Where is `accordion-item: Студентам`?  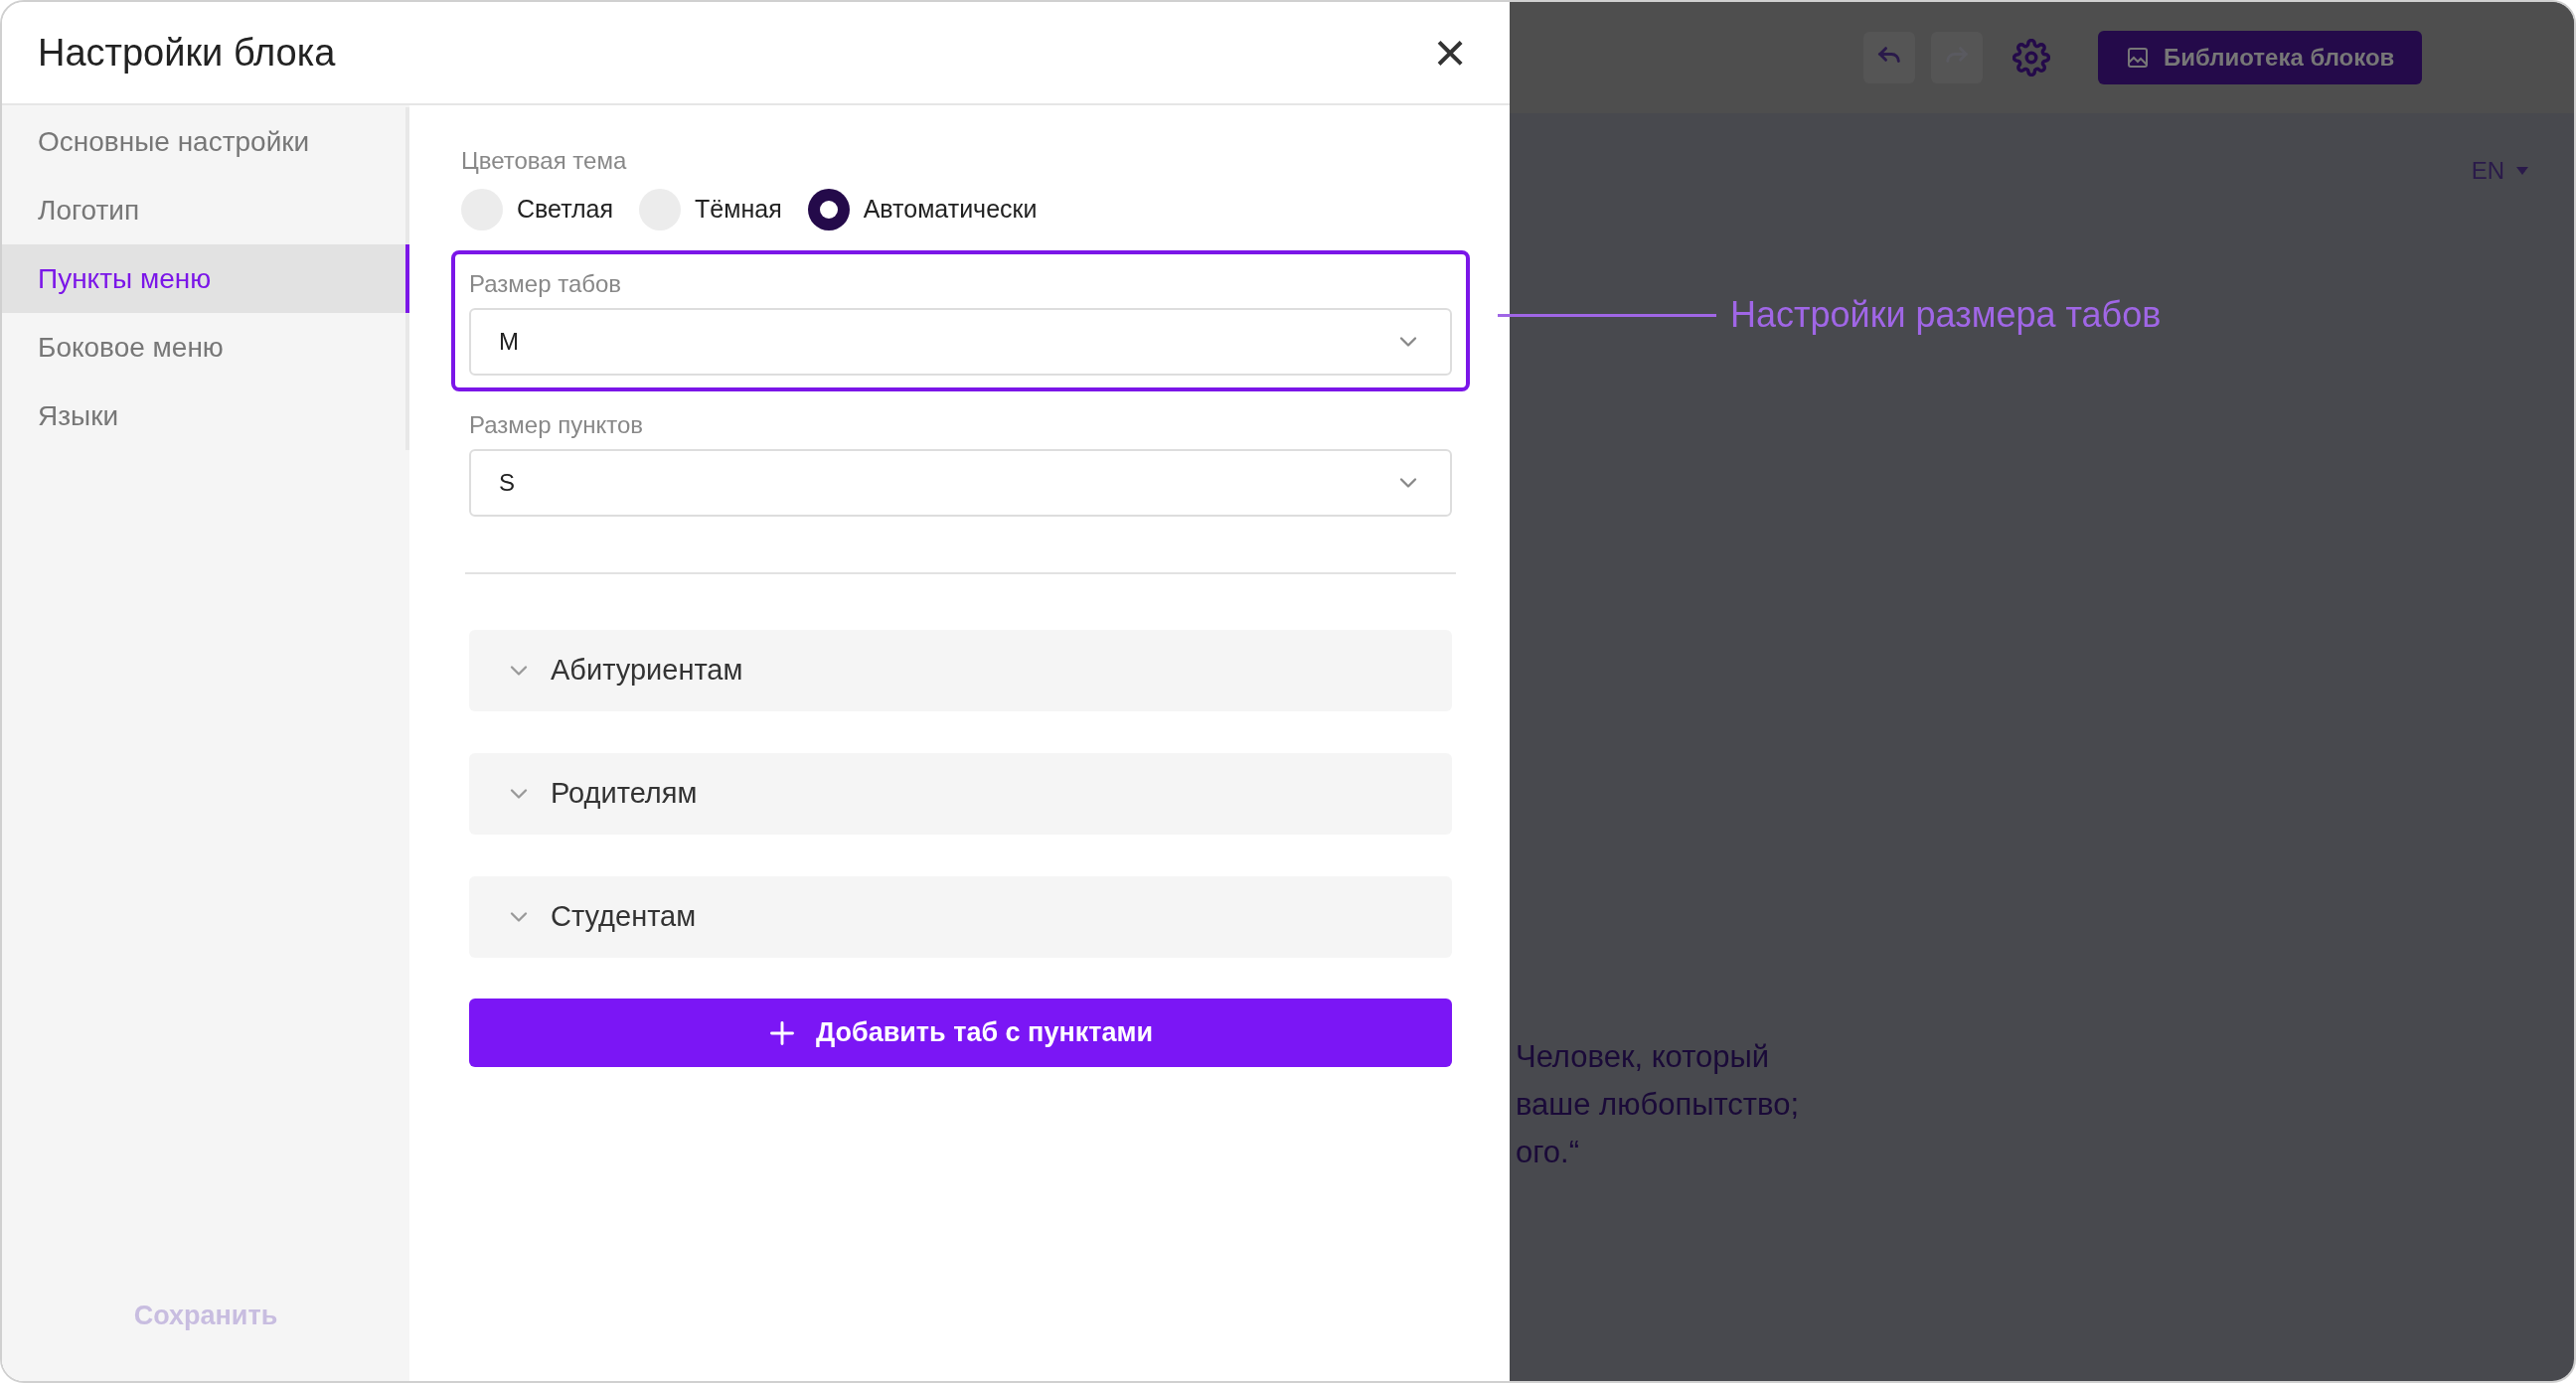 accordion-item: Студентам is located at coordinates (960, 917).